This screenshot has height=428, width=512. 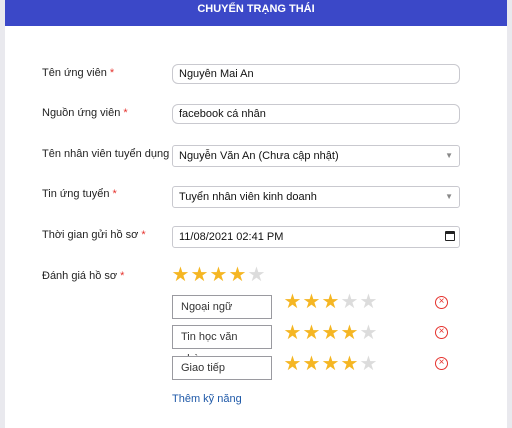 What do you see at coordinates (207, 399) in the screenshot?
I see `add-skill-link: Thêm kỹ năng` at bounding box center [207, 399].